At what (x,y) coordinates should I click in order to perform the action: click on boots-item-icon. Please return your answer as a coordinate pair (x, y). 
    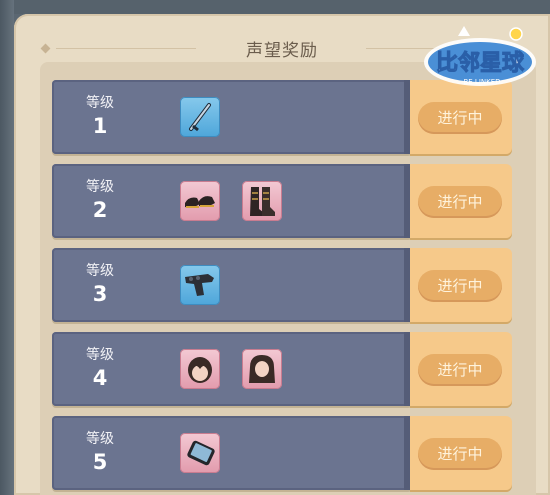
    Looking at the image, I should click on (262, 201).